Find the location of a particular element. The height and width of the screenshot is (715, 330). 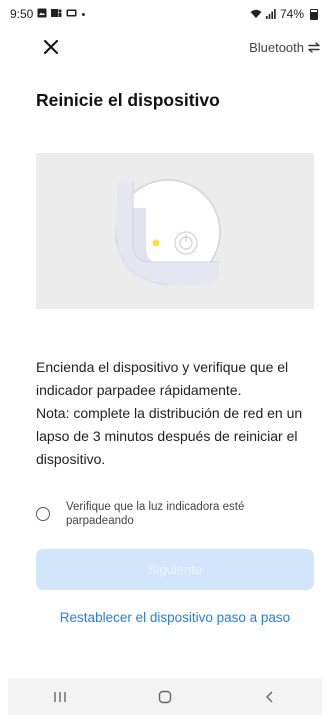

recent-apps-icon is located at coordinates (60, 696).